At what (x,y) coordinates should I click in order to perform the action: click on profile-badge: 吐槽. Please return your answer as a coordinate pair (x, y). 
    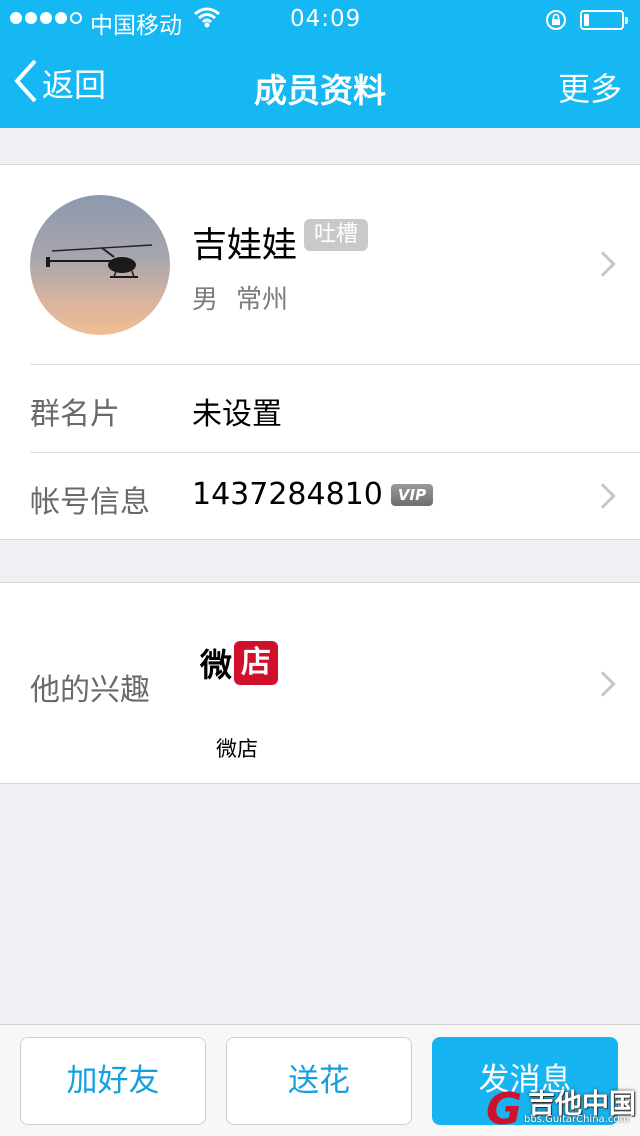
    Looking at the image, I should click on (336, 235).